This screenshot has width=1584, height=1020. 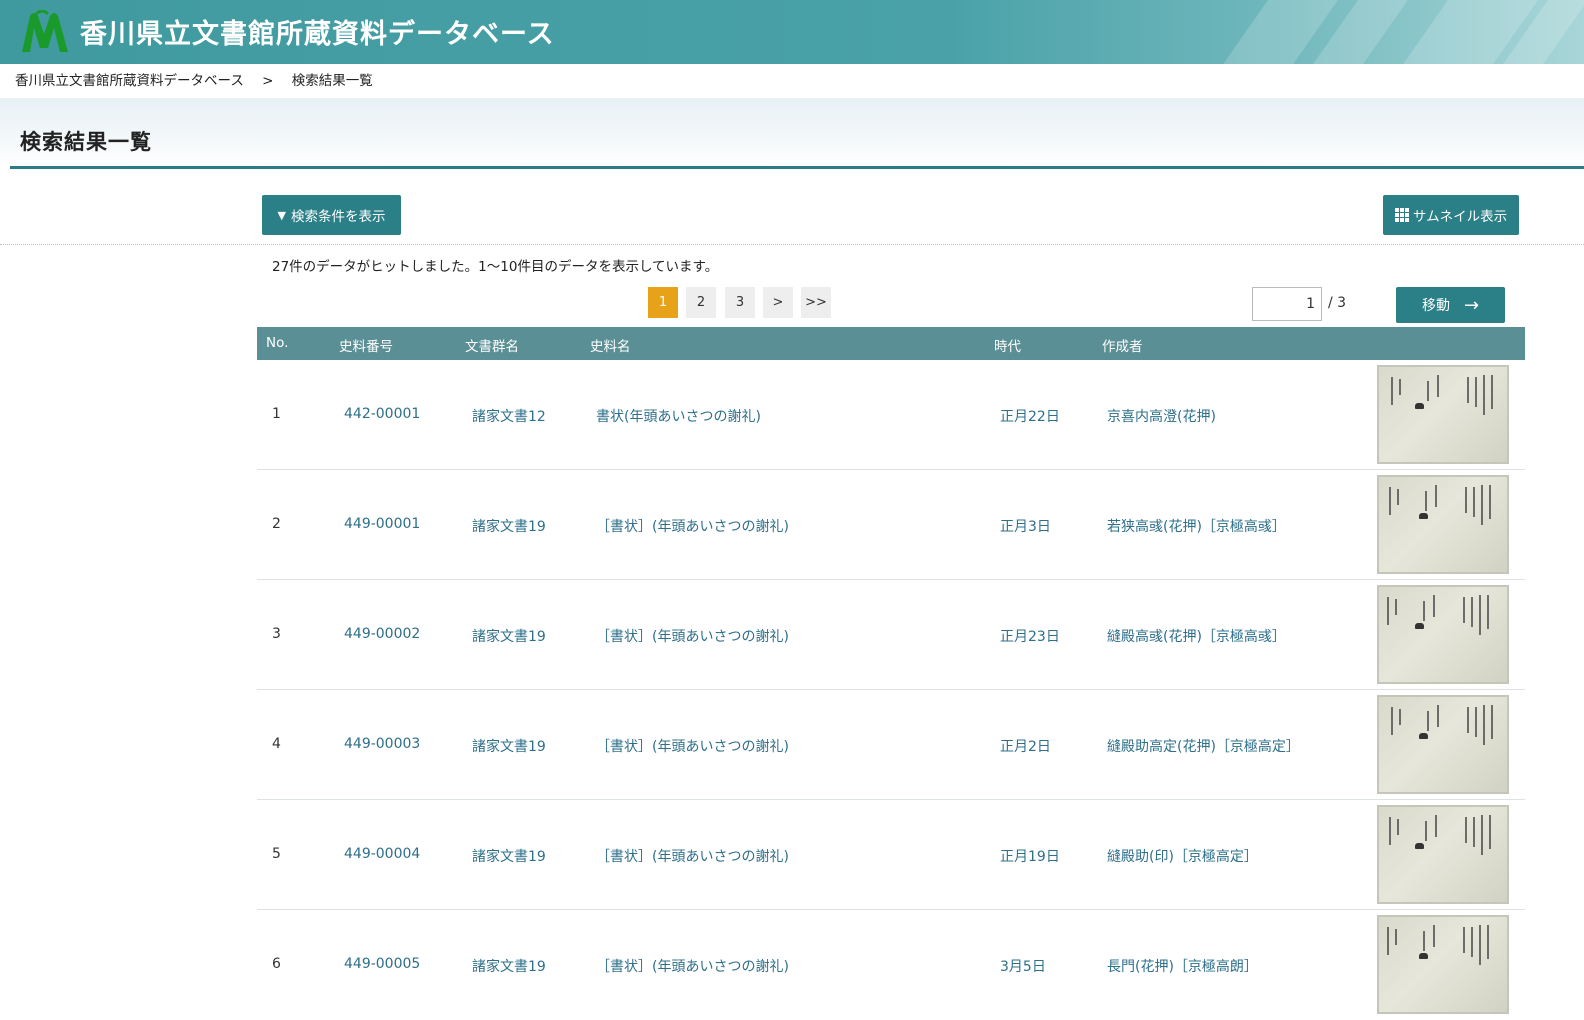 What do you see at coordinates (129, 81) in the screenshot?
I see `breadcrumb-home: 香川県立文書館所蔵資料データベース` at bounding box center [129, 81].